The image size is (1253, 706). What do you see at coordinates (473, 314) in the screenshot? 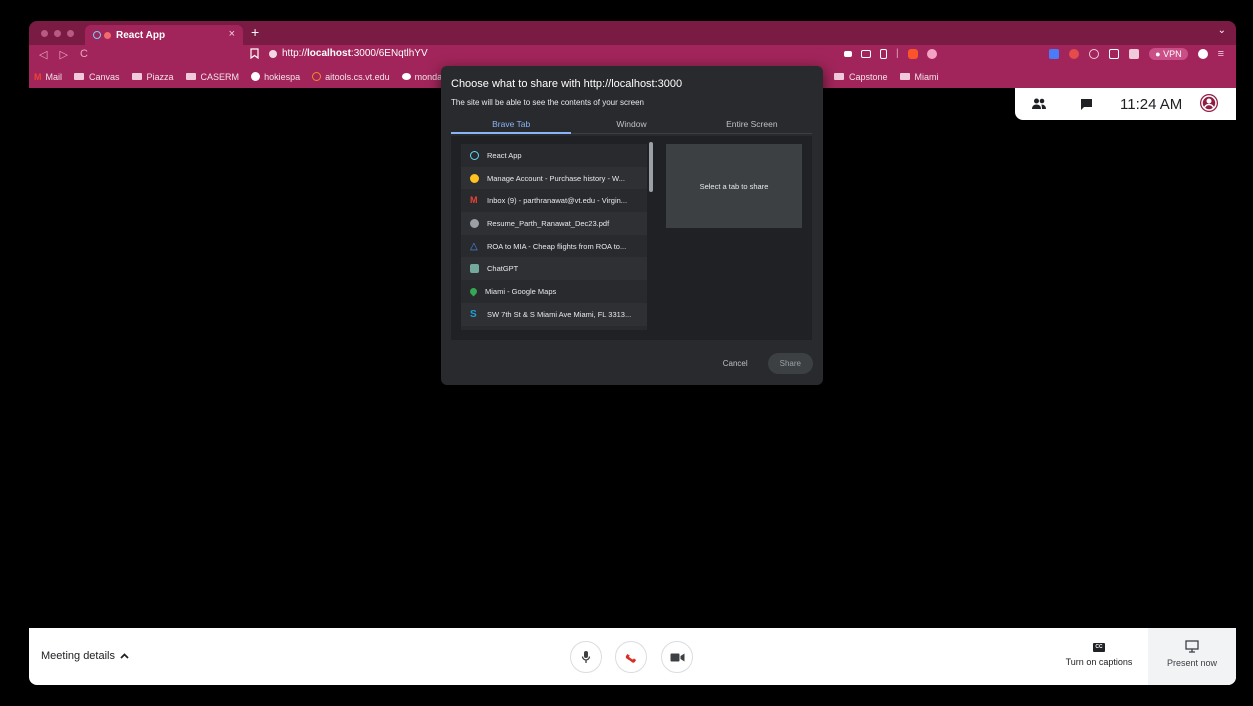
I see `s-logo-icon: S` at bounding box center [473, 314].